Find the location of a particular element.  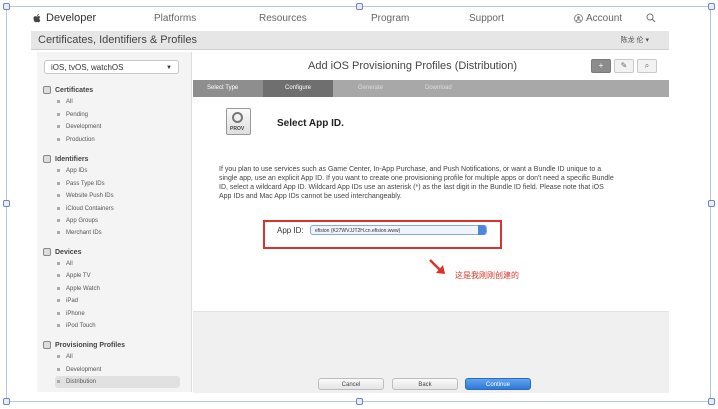

toolbar: + ✎ ⌕ is located at coordinates (624, 66).